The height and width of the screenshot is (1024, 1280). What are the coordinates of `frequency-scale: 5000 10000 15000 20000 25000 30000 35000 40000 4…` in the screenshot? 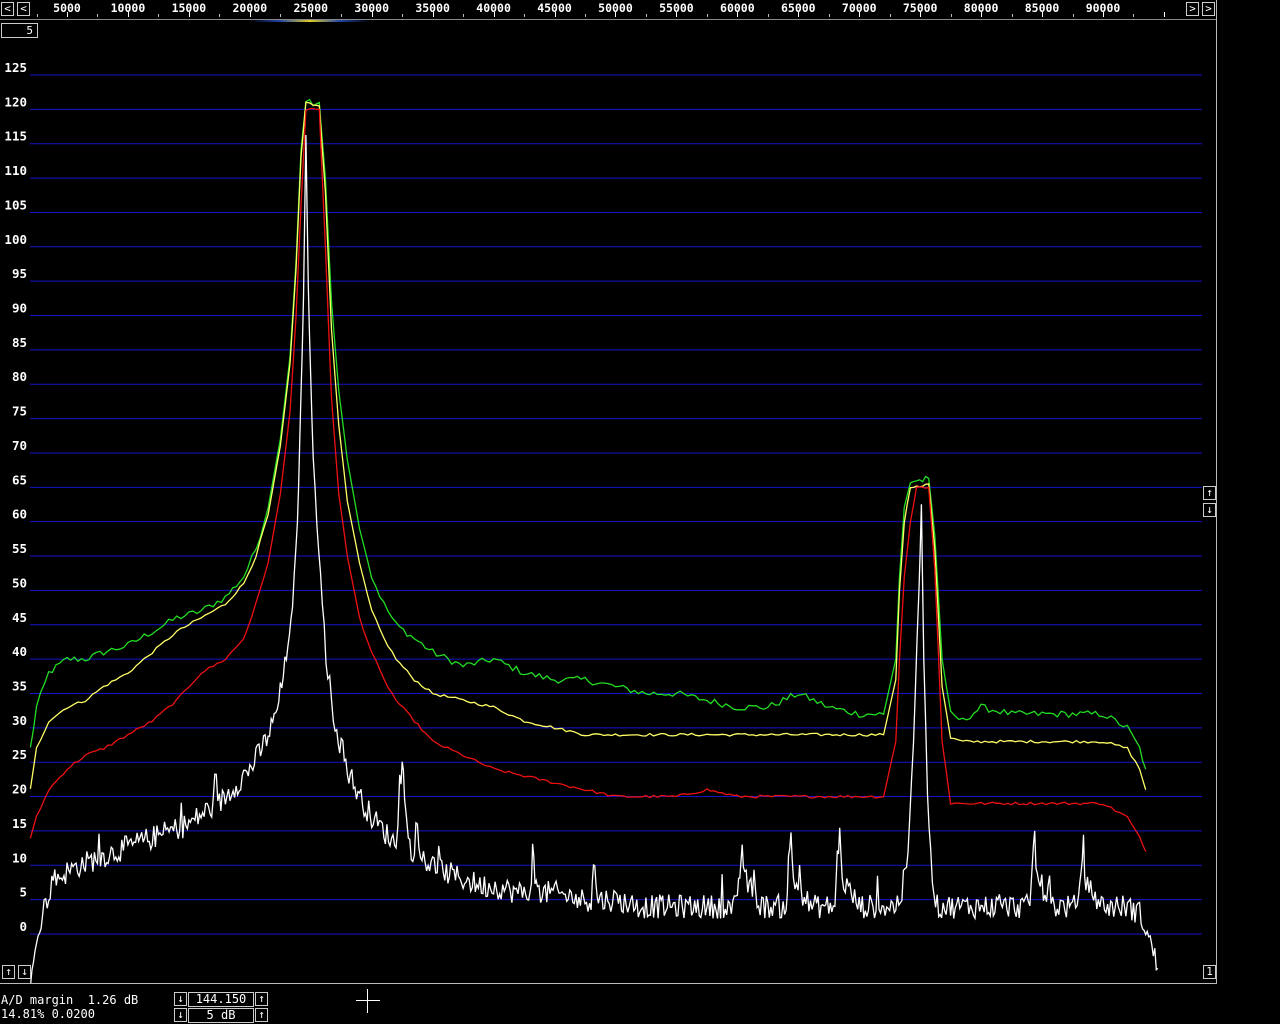 It's located at (602, 9).